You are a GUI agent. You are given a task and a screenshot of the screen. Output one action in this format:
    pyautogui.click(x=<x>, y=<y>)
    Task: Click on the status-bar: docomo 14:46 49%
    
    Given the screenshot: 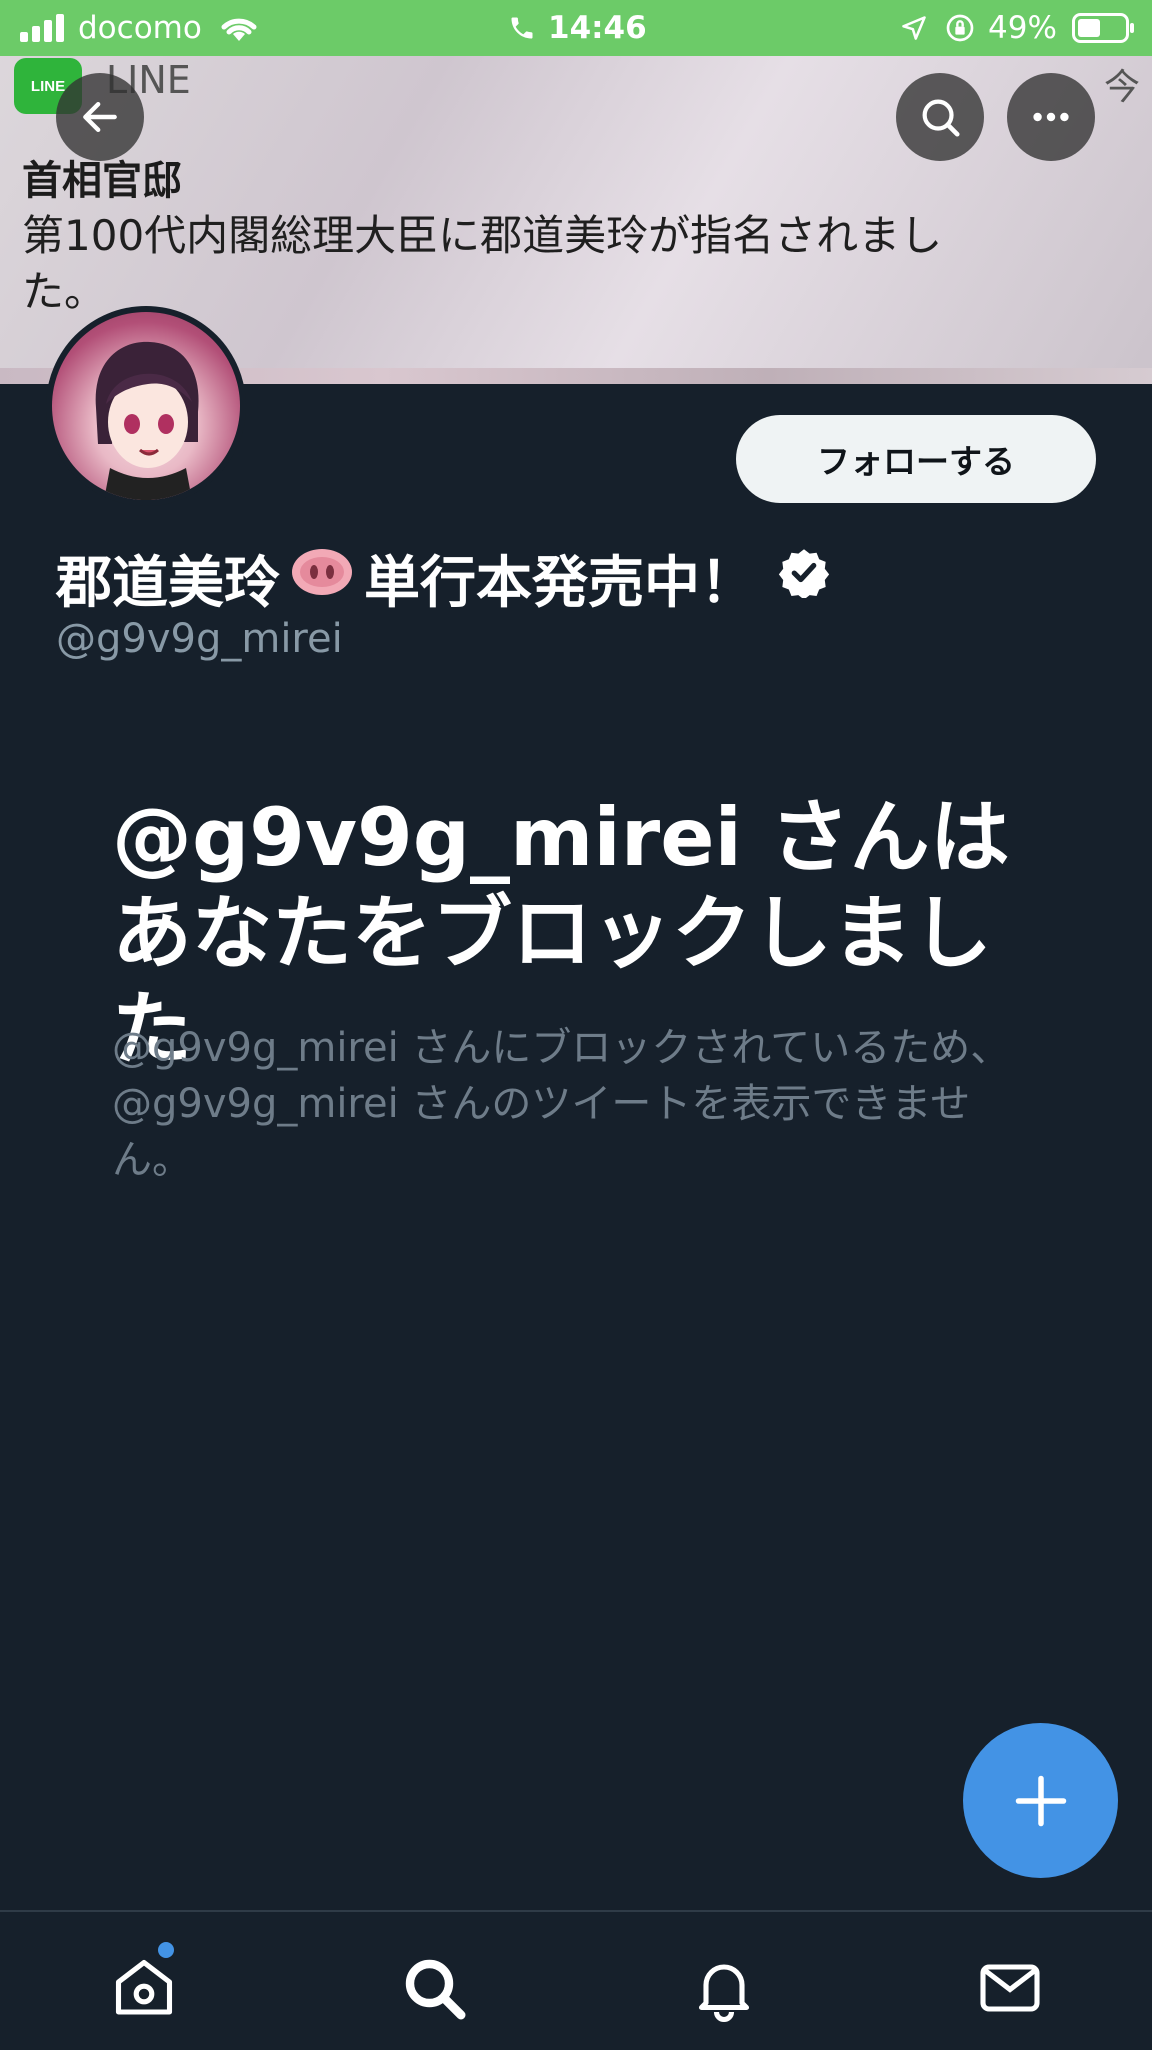 What is the action you would take?
    pyautogui.click(x=576, y=28)
    